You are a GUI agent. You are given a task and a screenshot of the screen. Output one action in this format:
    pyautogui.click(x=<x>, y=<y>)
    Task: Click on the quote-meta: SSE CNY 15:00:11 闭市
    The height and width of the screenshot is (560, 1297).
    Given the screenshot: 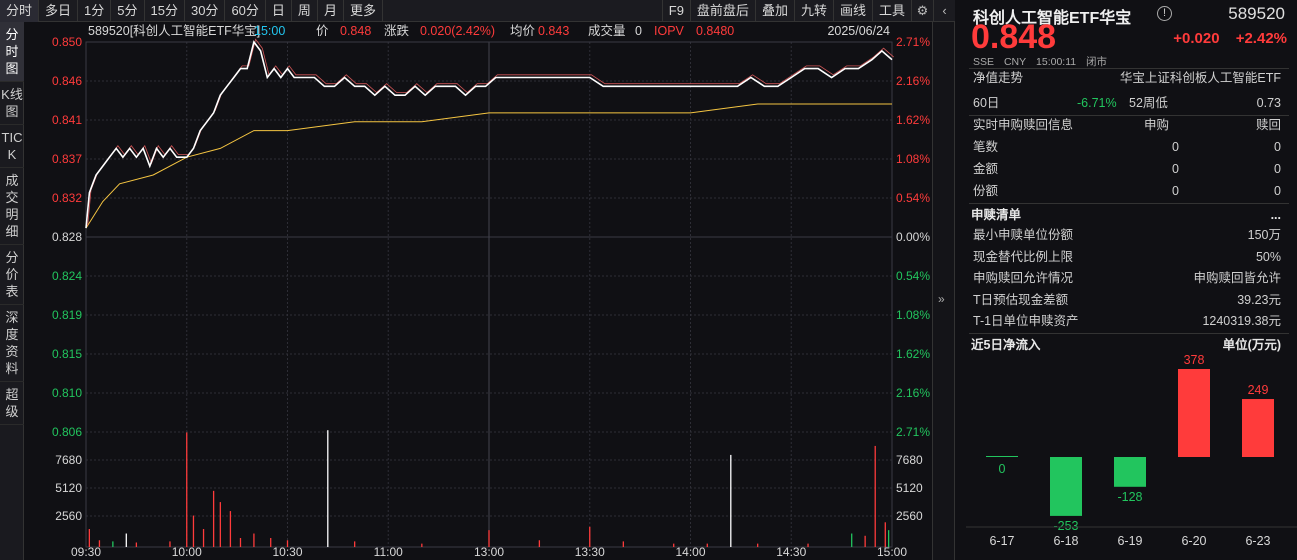 What is the action you would take?
    pyautogui.click(x=1043, y=61)
    